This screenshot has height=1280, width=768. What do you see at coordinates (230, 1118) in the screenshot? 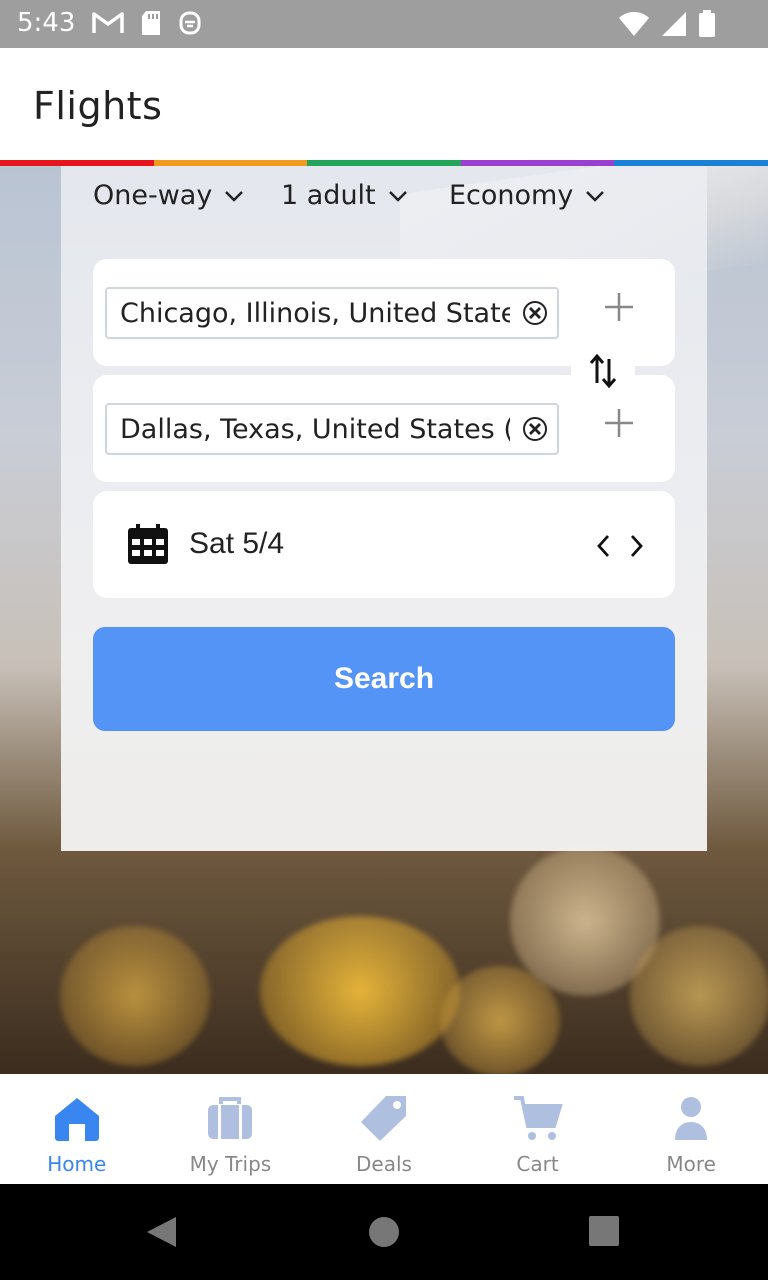
I see `briefcase-icon` at bounding box center [230, 1118].